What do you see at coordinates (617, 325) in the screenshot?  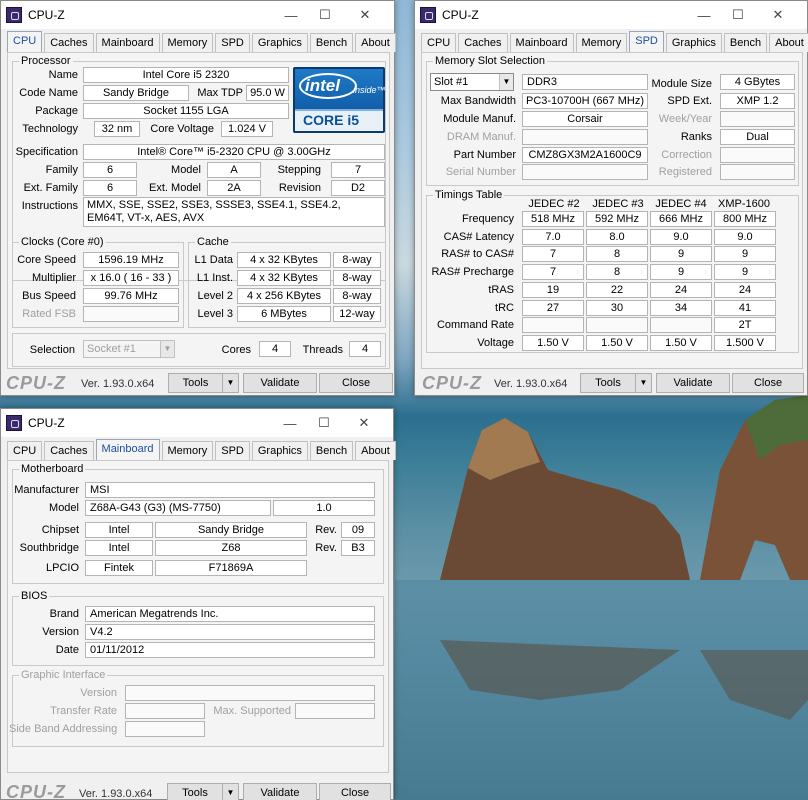 I see `timing-cell` at bounding box center [617, 325].